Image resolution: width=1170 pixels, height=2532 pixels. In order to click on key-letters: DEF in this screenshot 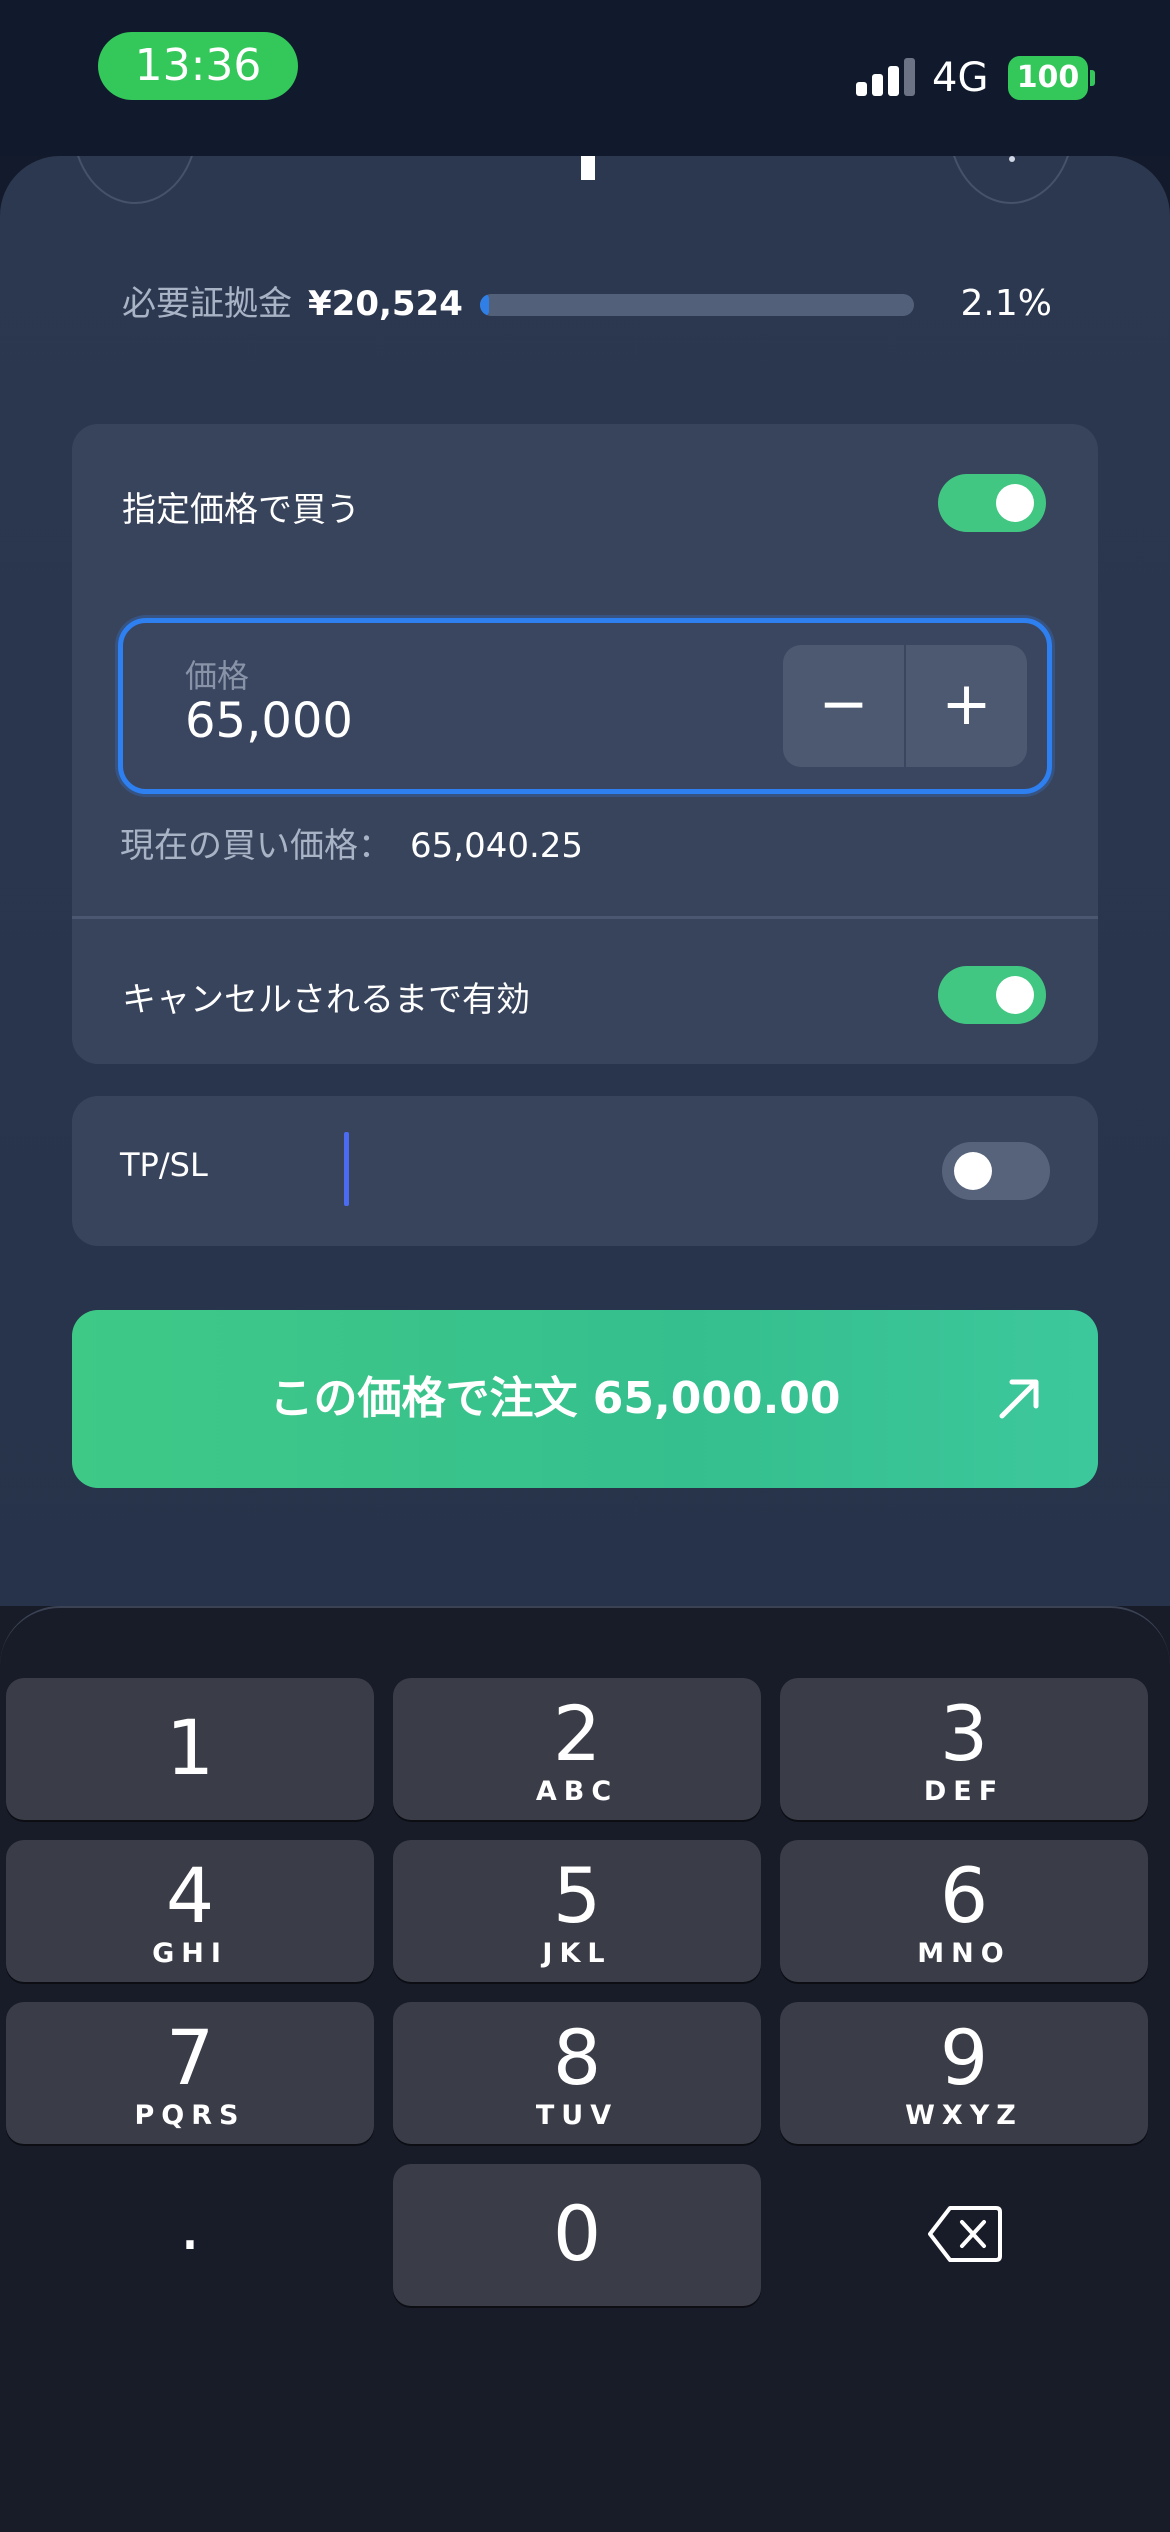, I will do `click(964, 1791)`.